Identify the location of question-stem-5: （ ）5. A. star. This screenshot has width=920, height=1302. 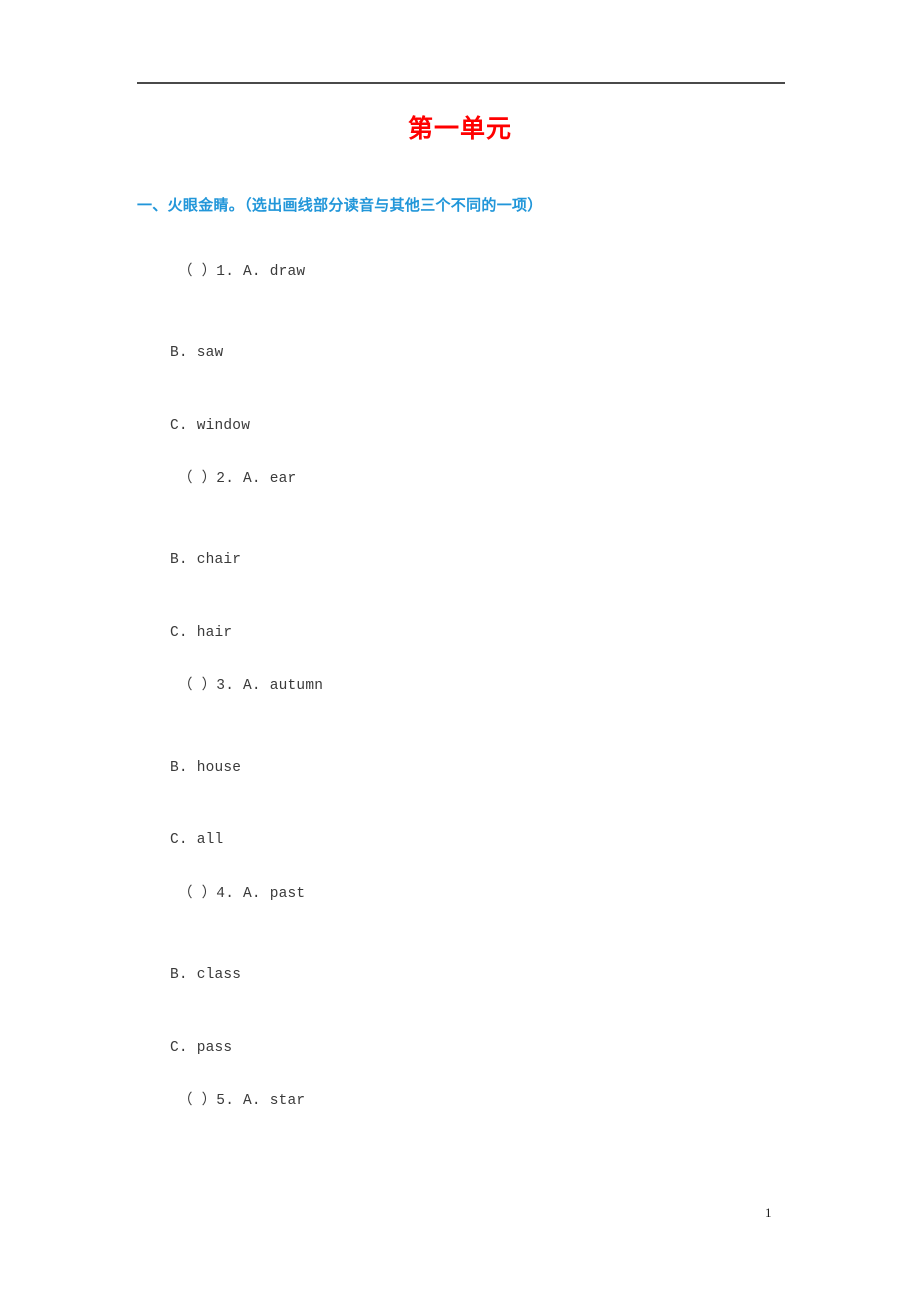
(242, 1101).